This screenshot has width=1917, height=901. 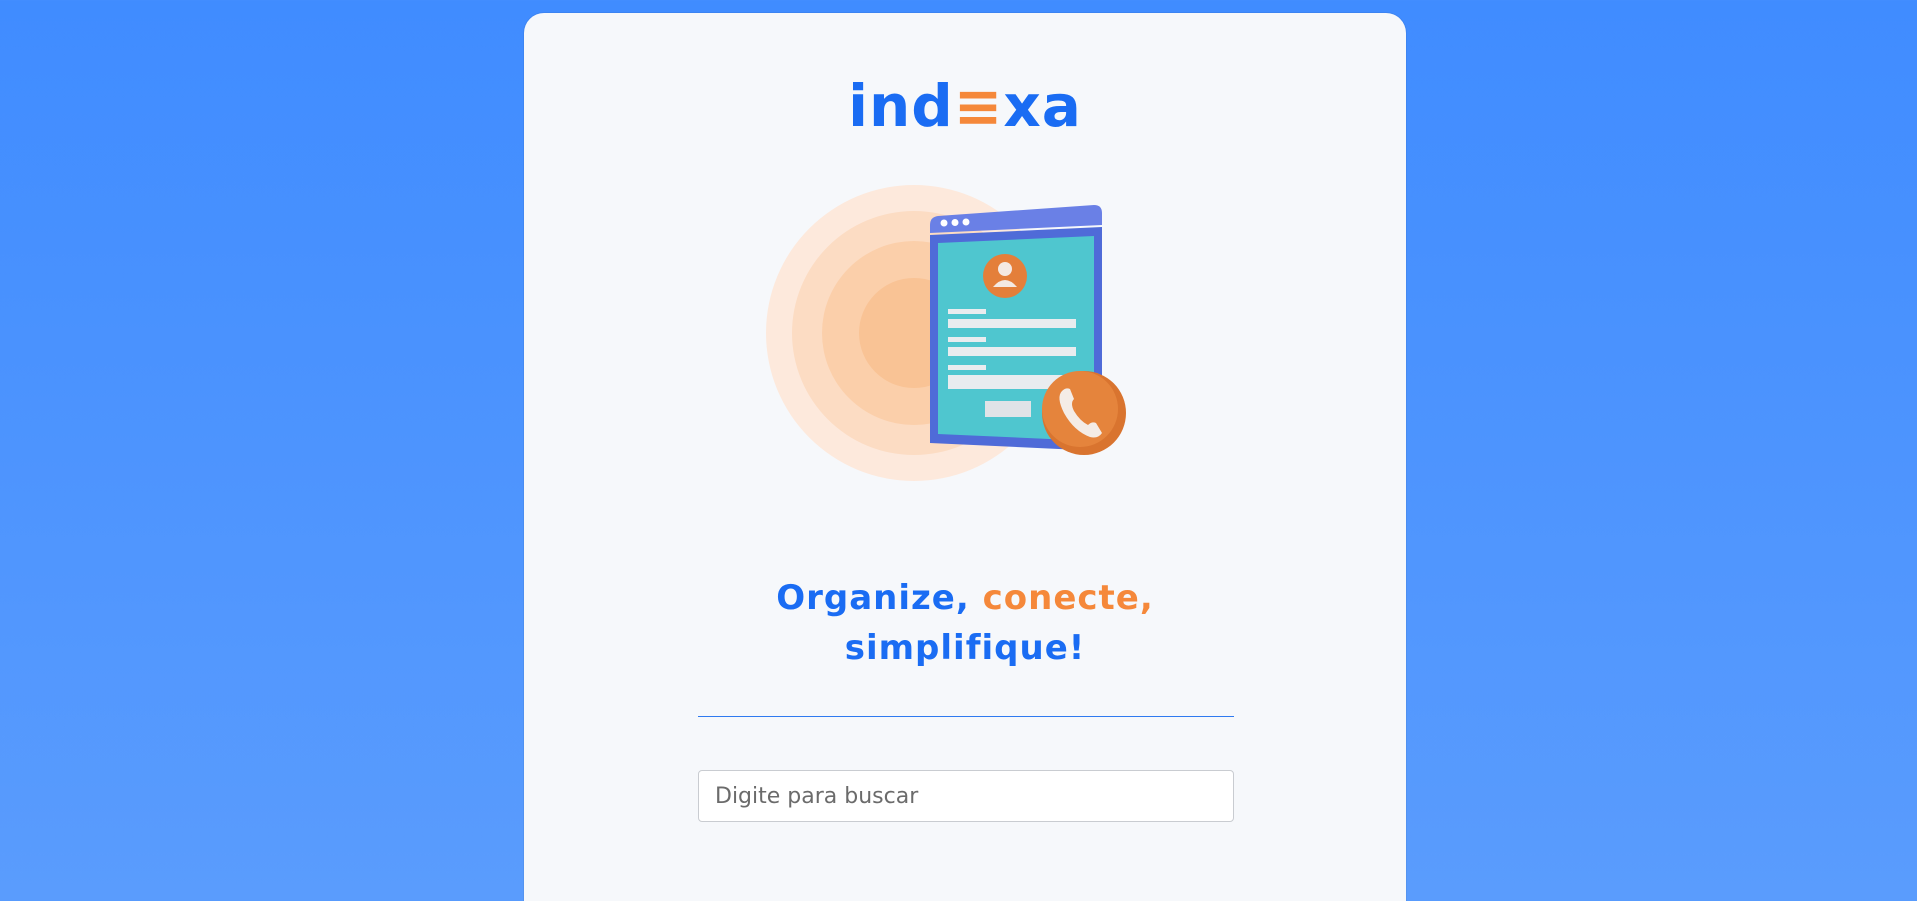 I want to click on divider, so click(x=966, y=716).